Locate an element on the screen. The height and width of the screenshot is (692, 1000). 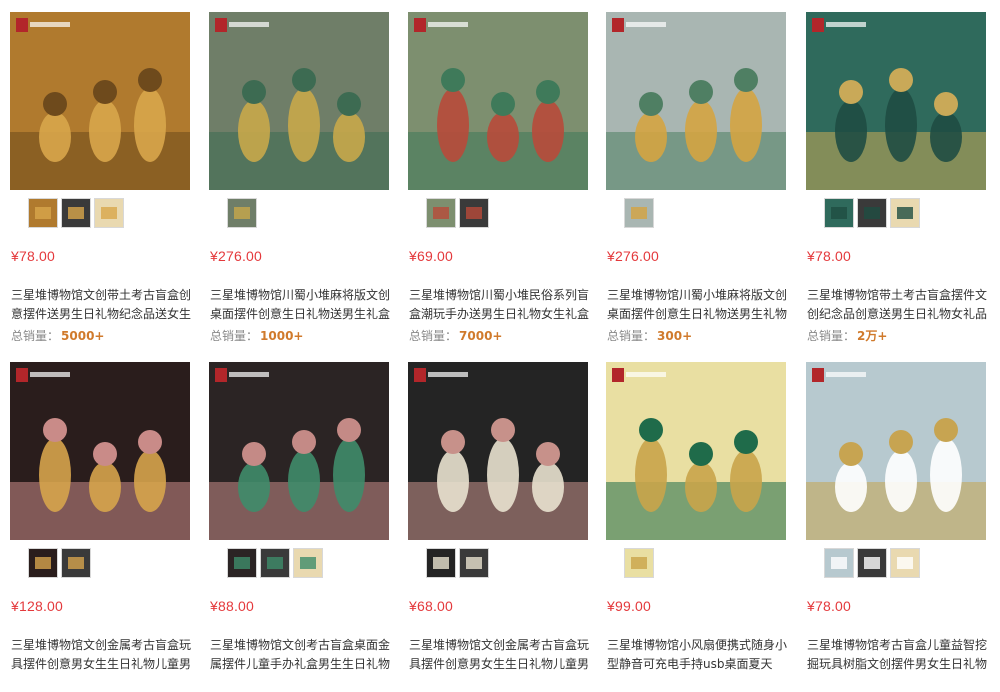
product-card: ¥68.00 三星堆博物馆文创金属考古盲盒玩具摆件创意男女生生日礼物儿童男女 is located at coordinates (498, 527).